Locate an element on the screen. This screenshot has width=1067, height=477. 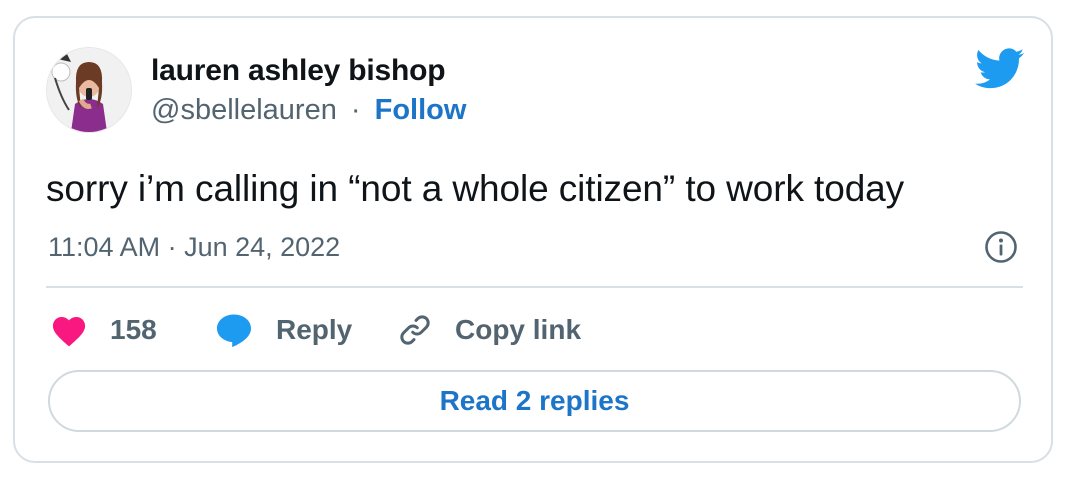
read-replies-button: Read 2 replies is located at coordinates (534, 401).